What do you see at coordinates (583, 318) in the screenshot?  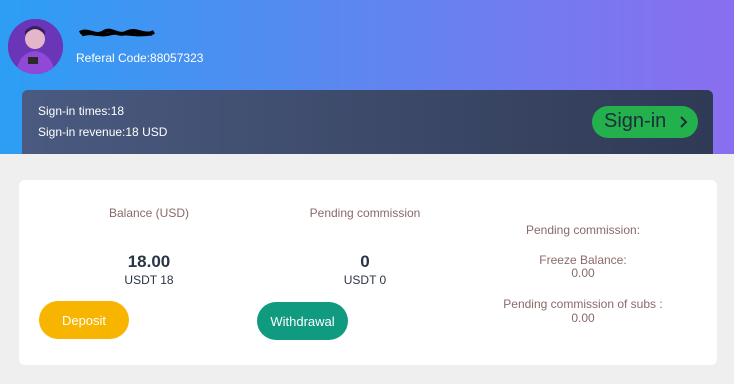 I see `subs-commission-value: 0.00` at bounding box center [583, 318].